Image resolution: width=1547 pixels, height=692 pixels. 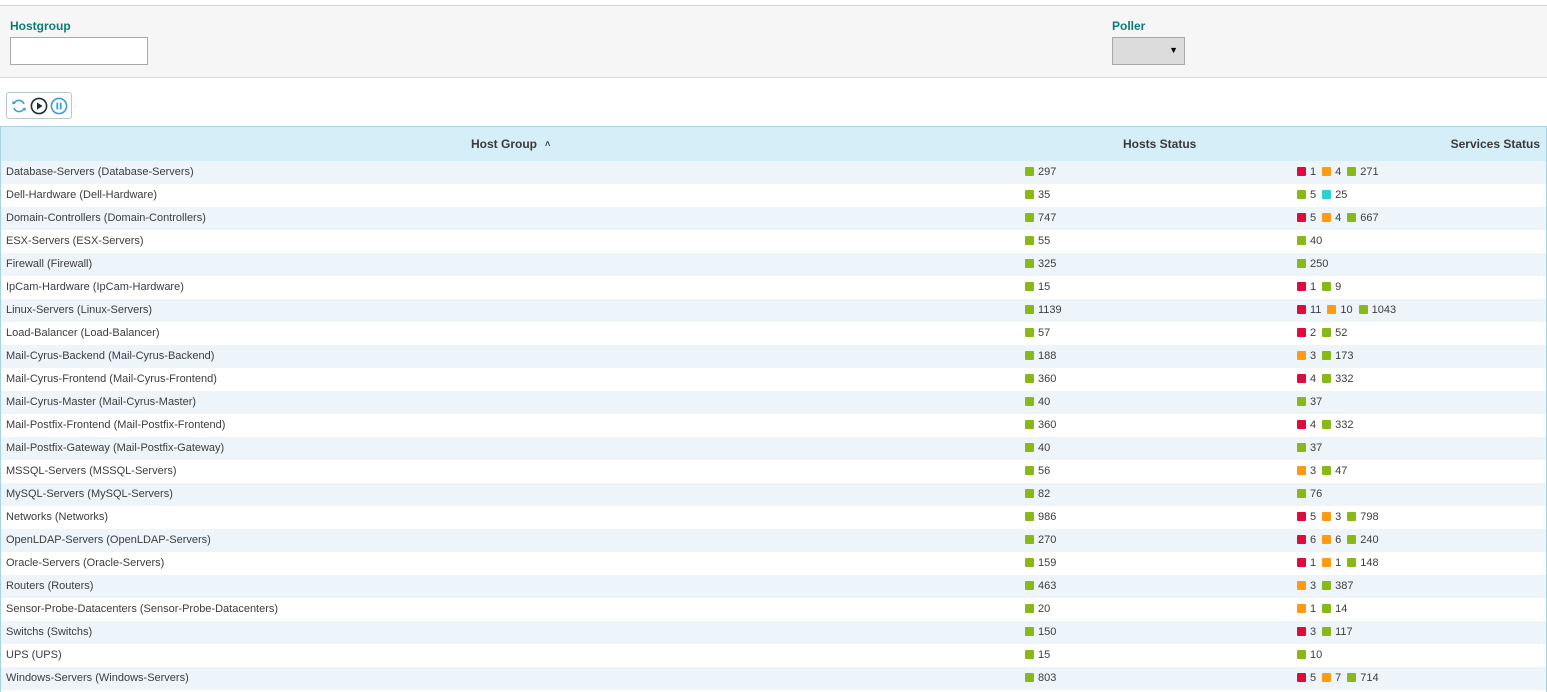 What do you see at coordinates (59, 106) in the screenshot?
I see `pause-icon` at bounding box center [59, 106].